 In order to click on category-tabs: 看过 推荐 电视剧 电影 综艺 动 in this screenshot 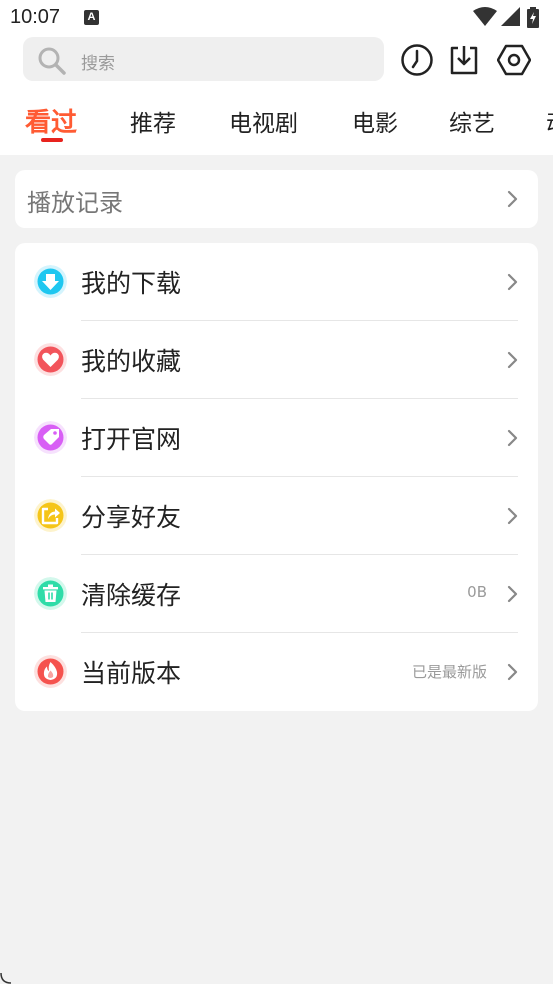, I will do `click(276, 121)`.